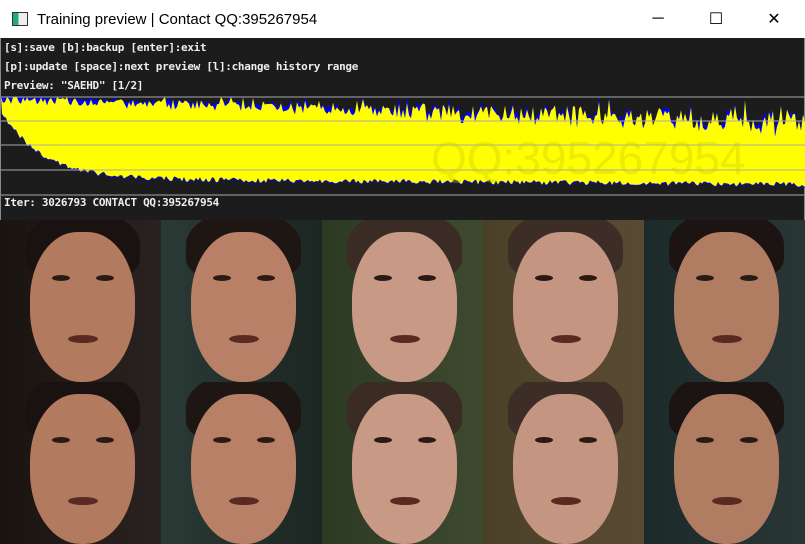 The height and width of the screenshot is (544, 805). I want to click on app-icon, so click(20, 19).